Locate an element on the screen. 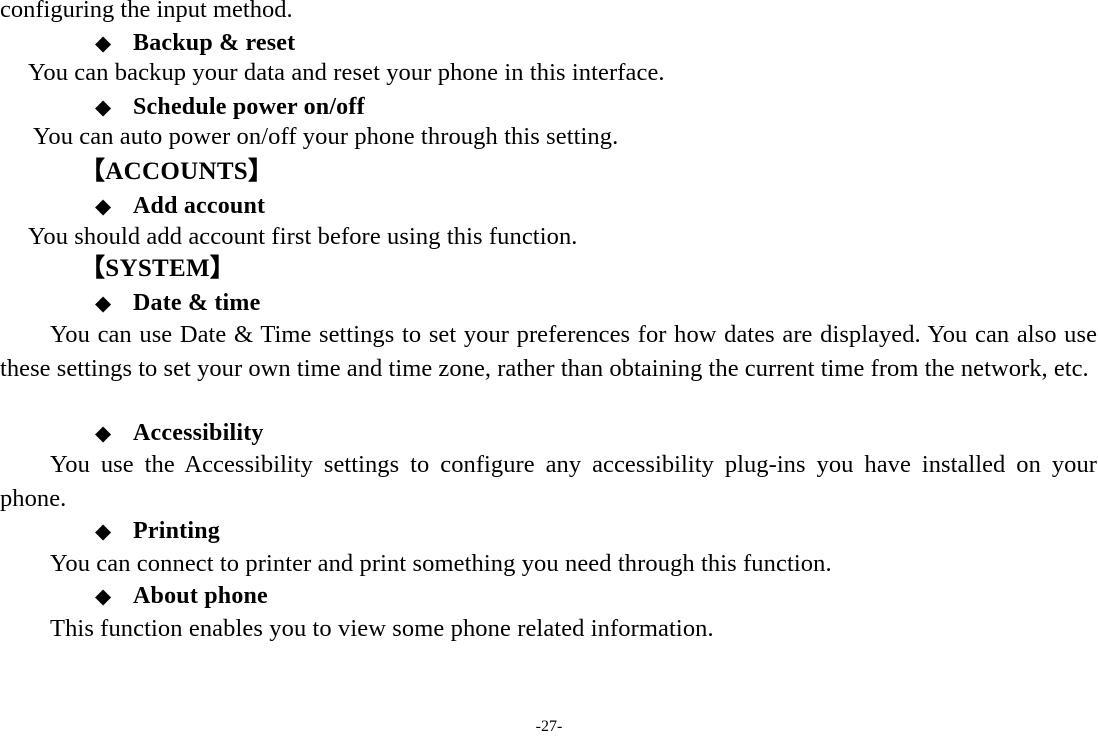  bullet-heading-label: Accessibility is located at coordinates (198, 433).